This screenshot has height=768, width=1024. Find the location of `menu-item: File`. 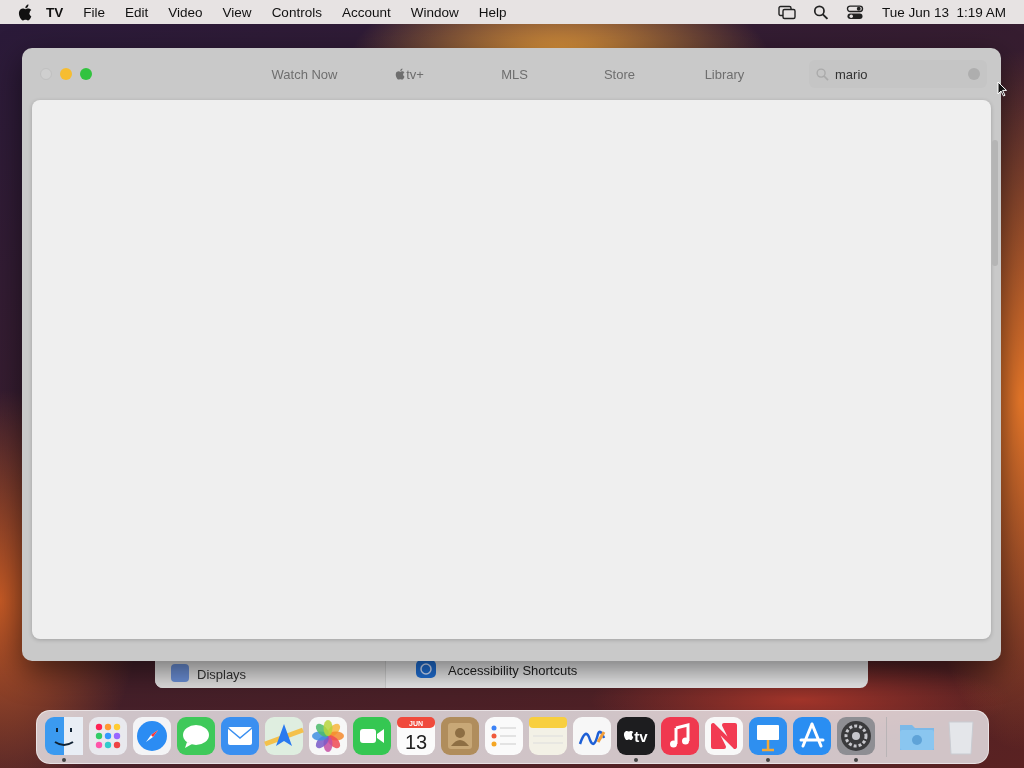

menu-item: File is located at coordinates (94, 12).